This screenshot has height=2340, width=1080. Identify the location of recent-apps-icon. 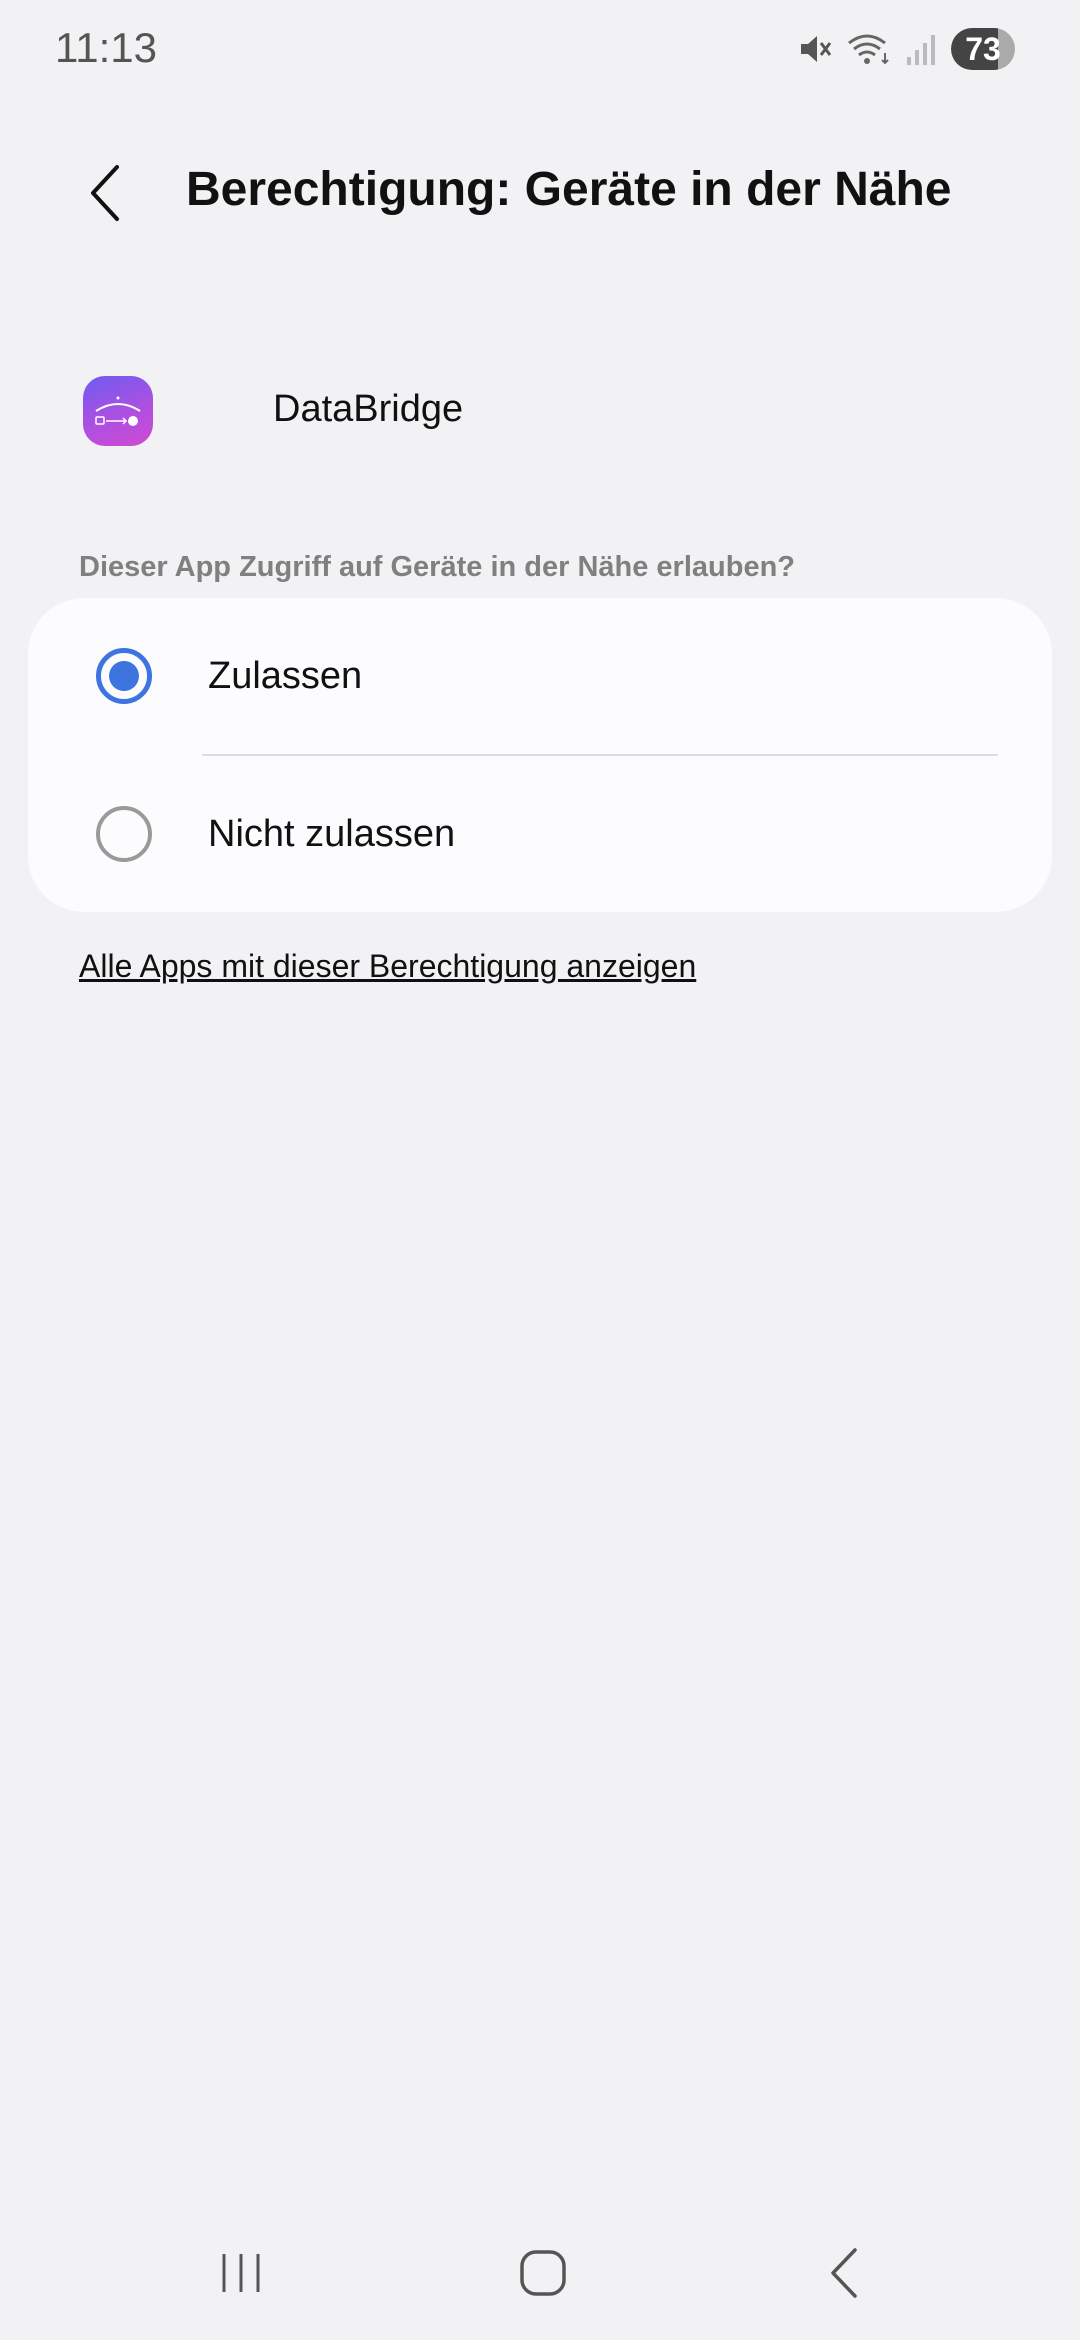
(241, 2275).